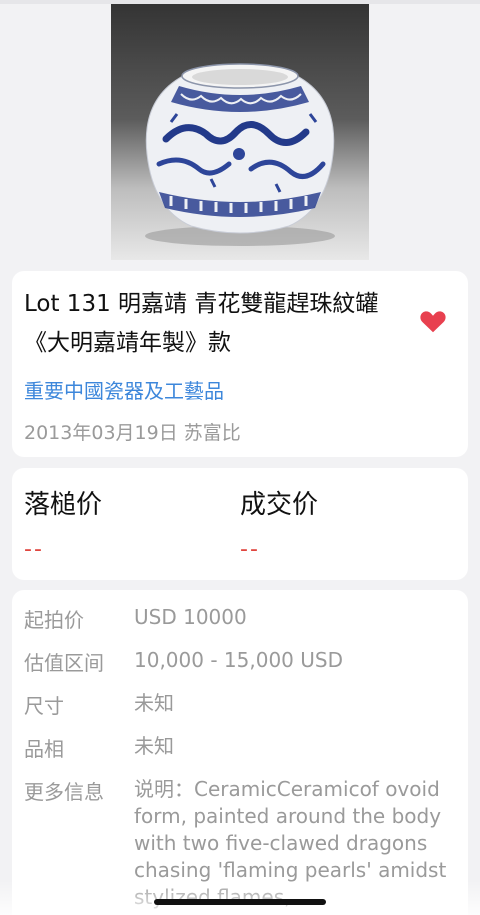 Image resolution: width=480 pixels, height=915 pixels. Describe the element at coordinates (201, 323) in the screenshot. I see `lot-title: Lot 131 明嘉靖 青花雙龍趕珠紋罐 《大明嘉靖年製》款` at that location.